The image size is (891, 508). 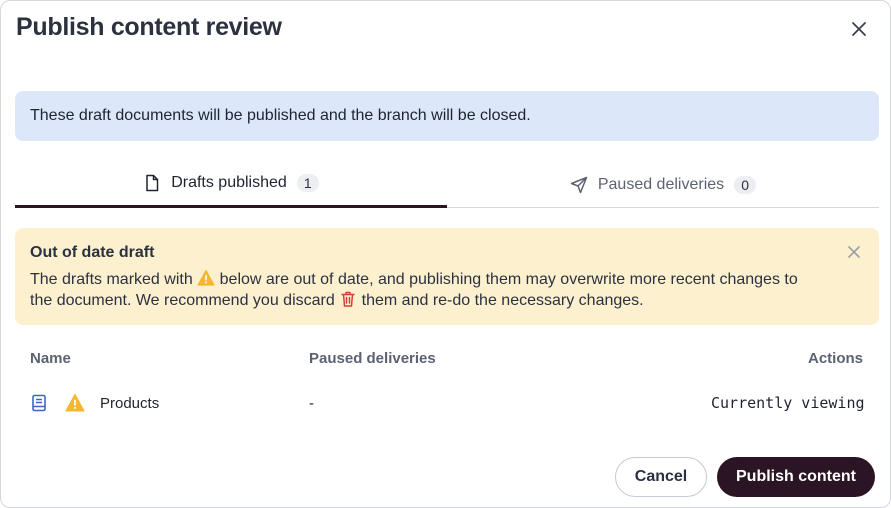 What do you see at coordinates (788, 403) in the screenshot?
I see `row-action-status: Currently viewing` at bounding box center [788, 403].